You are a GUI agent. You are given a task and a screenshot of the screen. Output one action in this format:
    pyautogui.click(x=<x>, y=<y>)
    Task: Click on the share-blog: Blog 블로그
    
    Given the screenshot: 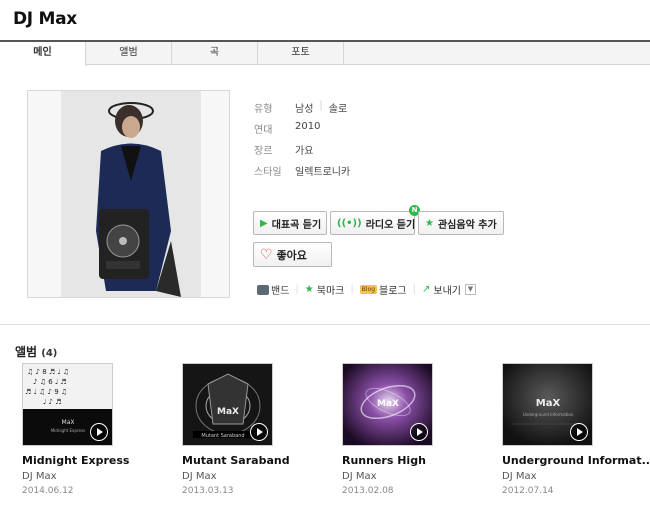 What is the action you would take?
    pyautogui.click(x=383, y=289)
    